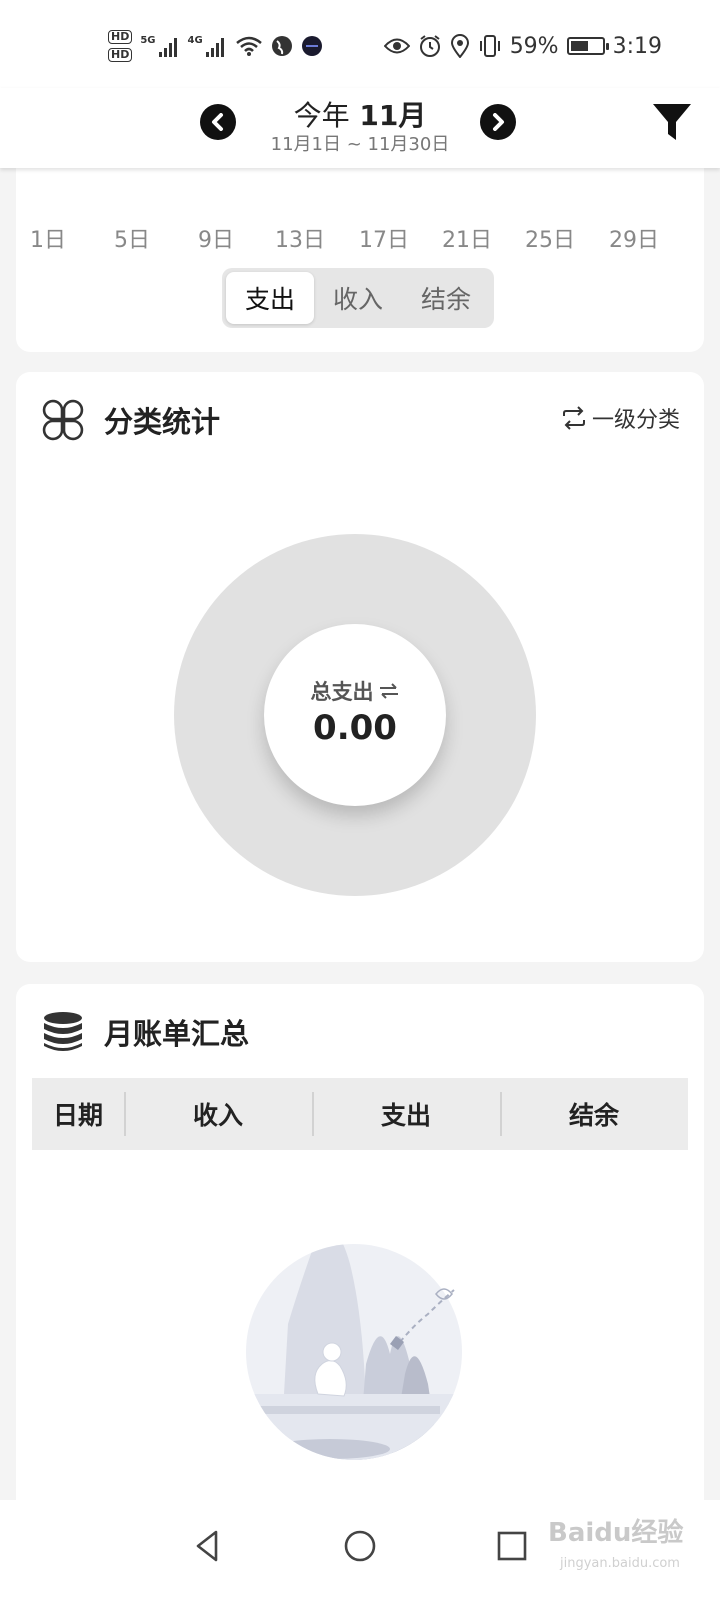 The width and height of the screenshot is (720, 1600). Describe the element at coordinates (63, 1031) in the screenshot. I see `database-icon` at that location.